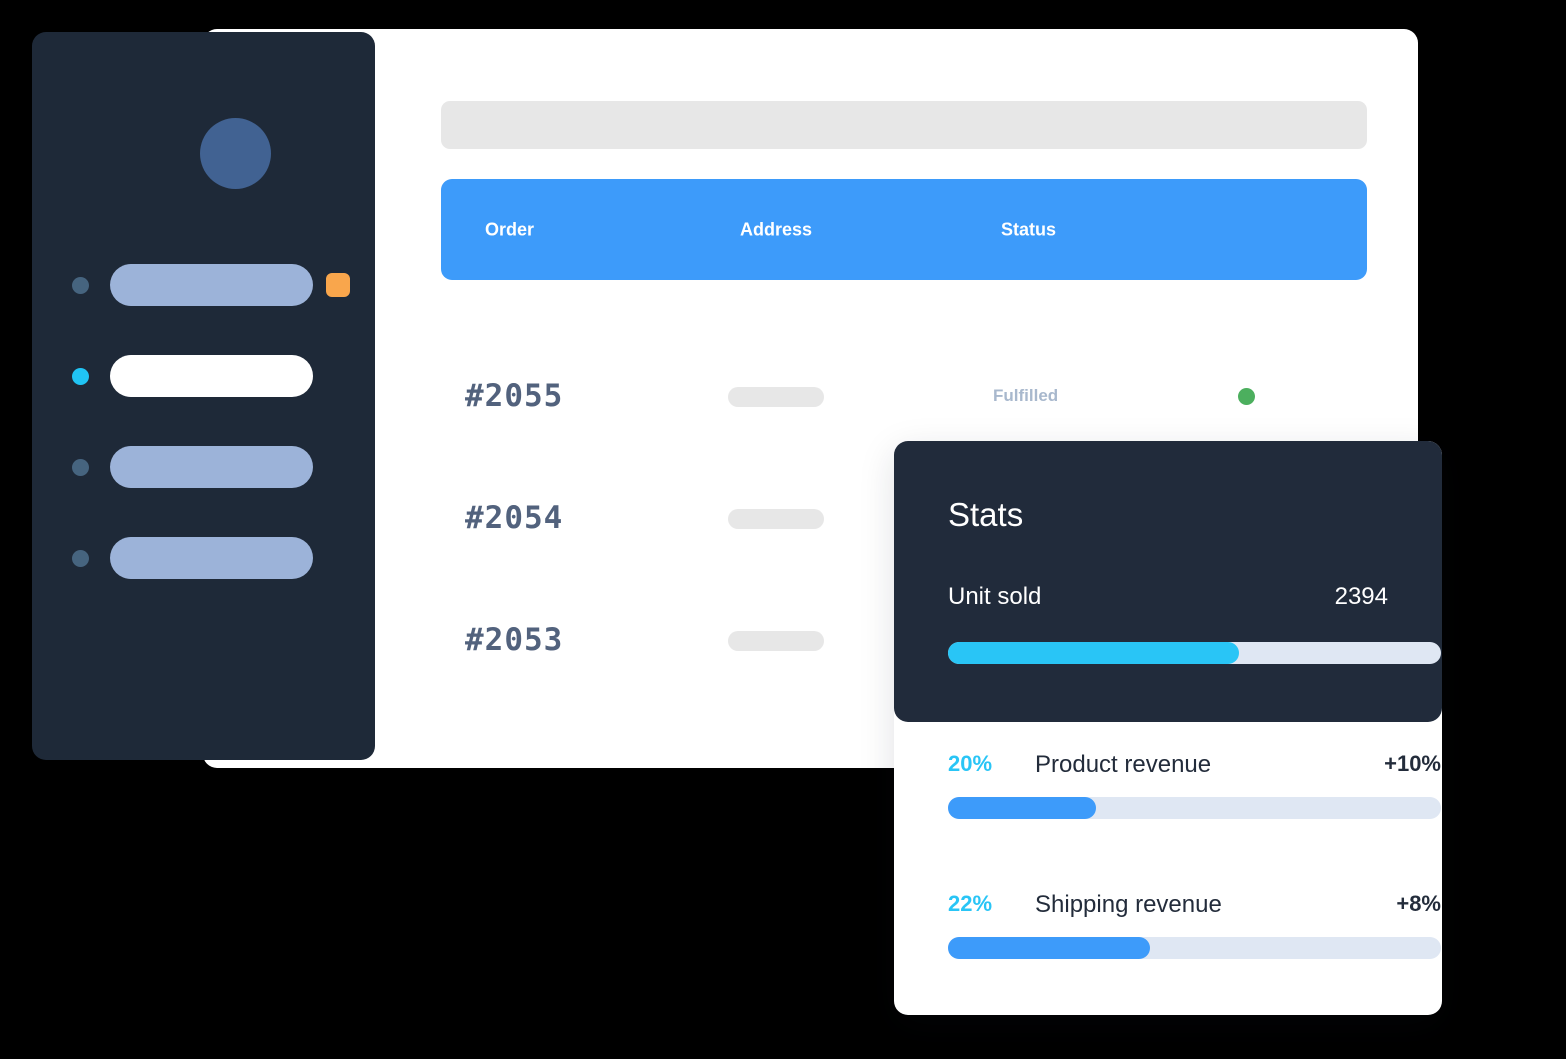  What do you see at coordinates (1412, 763) in the screenshot?
I see `metric-delta: +10%` at bounding box center [1412, 763].